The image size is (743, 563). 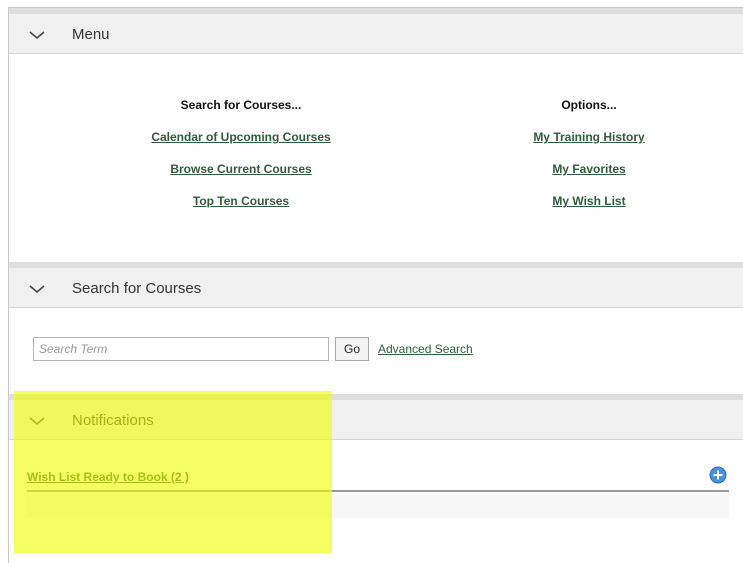 What do you see at coordinates (181, 349) in the screenshot?
I see `search-term-input` at bounding box center [181, 349].